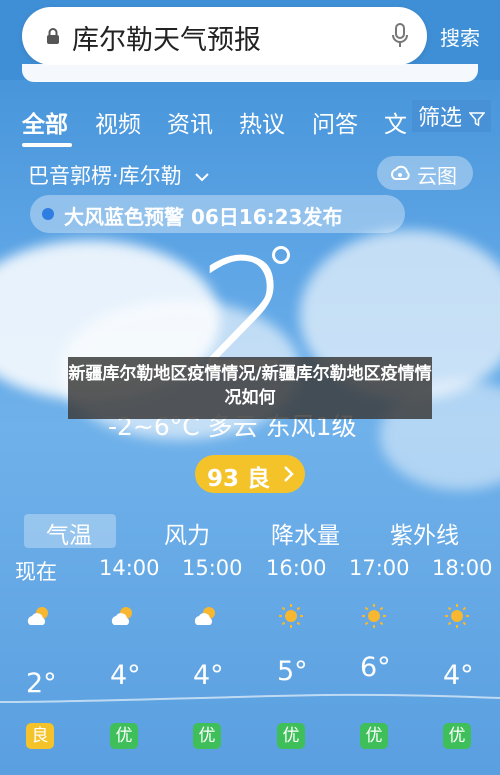 This screenshot has width=500, height=775. I want to click on search-bar: 库尔勒天气预报, so click(224, 36).